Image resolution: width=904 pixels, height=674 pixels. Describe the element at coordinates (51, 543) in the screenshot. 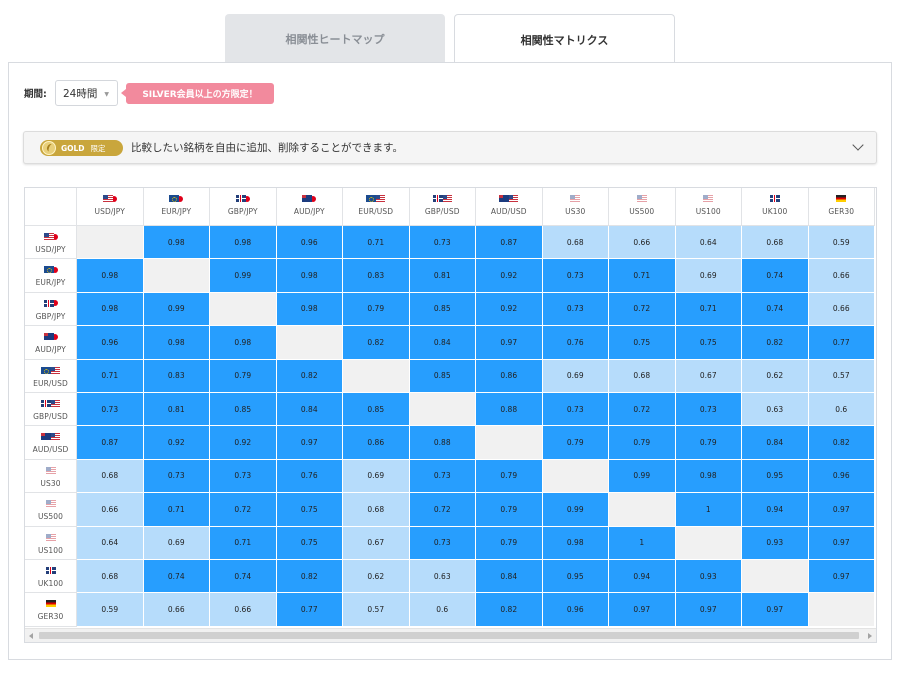

I see `row-header: US100` at that location.